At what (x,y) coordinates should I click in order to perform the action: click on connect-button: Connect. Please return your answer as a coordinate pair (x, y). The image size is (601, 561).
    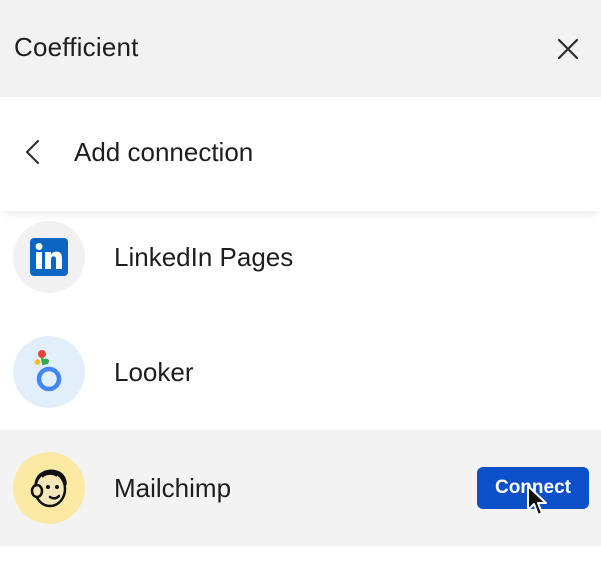
    Looking at the image, I should click on (533, 488).